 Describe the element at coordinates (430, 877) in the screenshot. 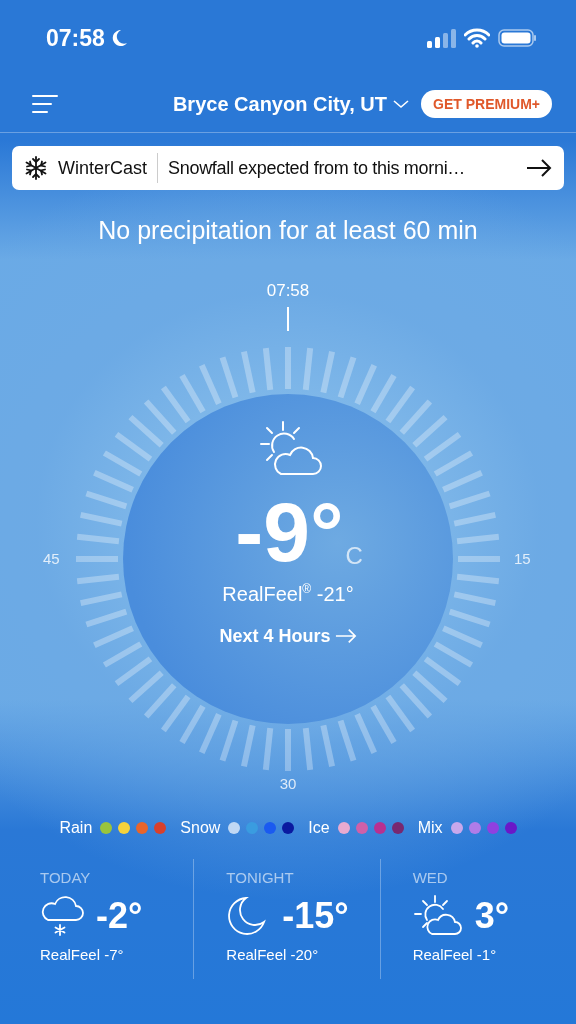

I see `forecast-label: WED` at that location.